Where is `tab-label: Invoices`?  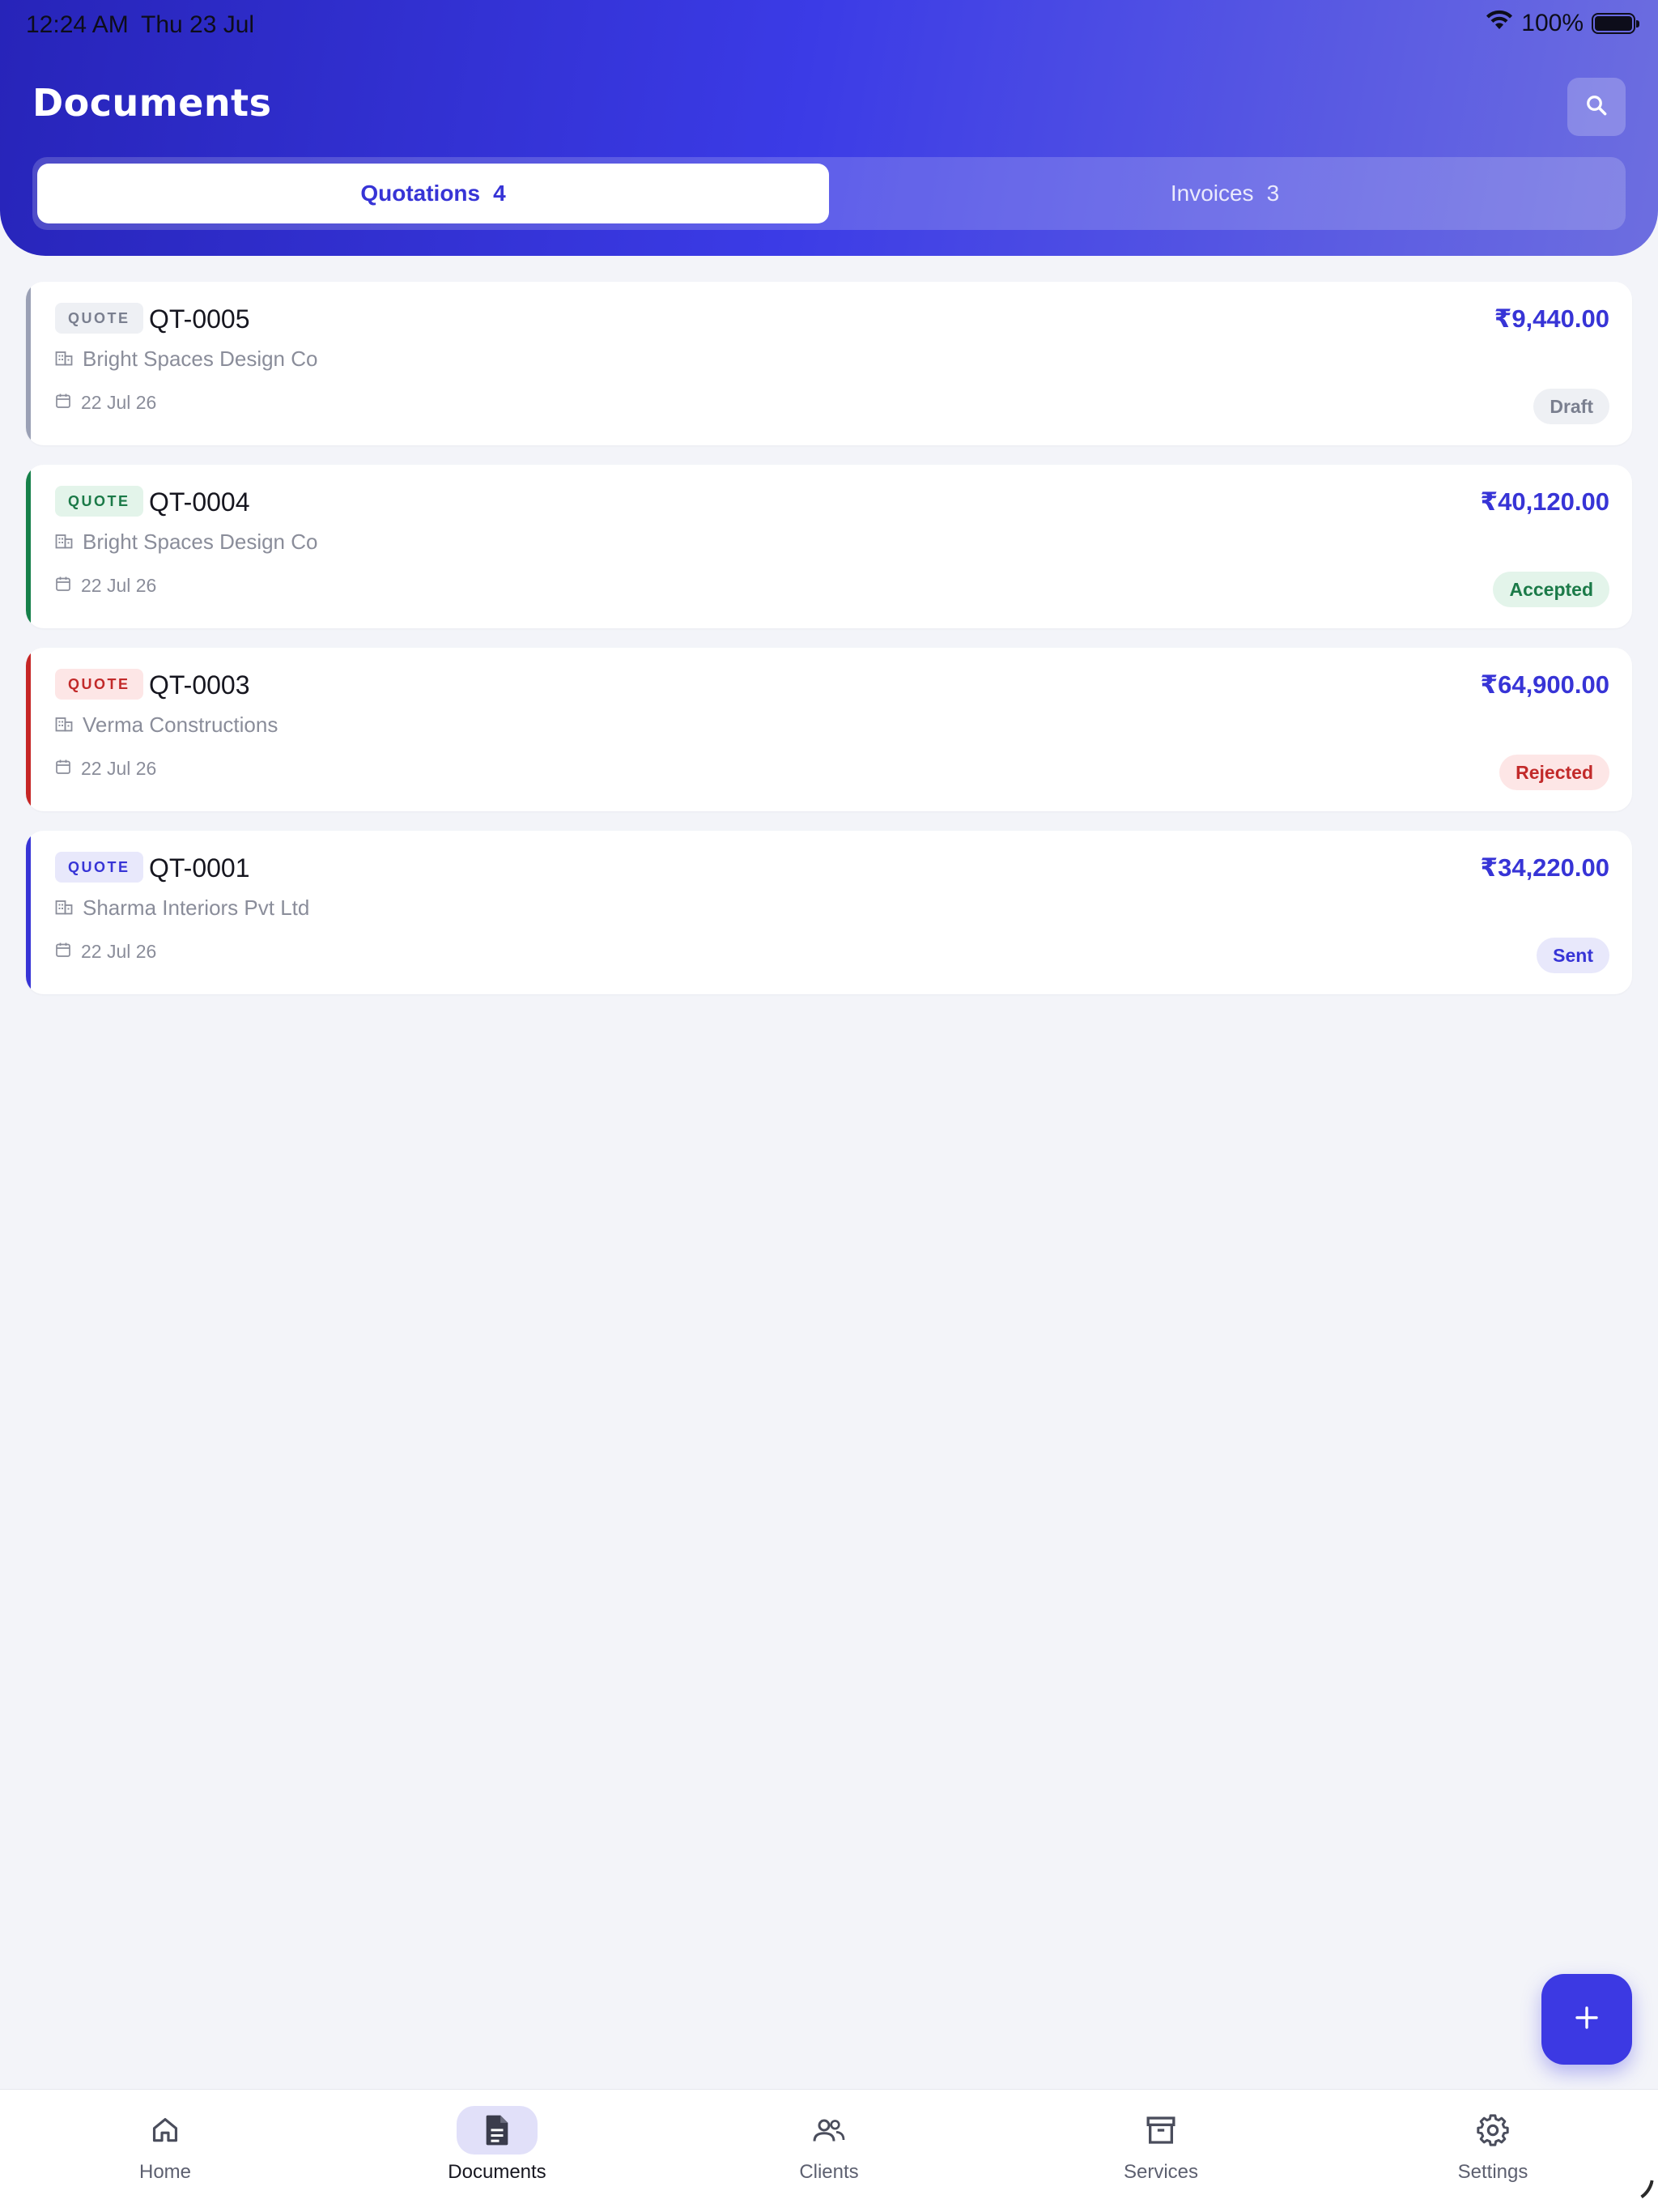
tab-label: Invoices is located at coordinates (1212, 194).